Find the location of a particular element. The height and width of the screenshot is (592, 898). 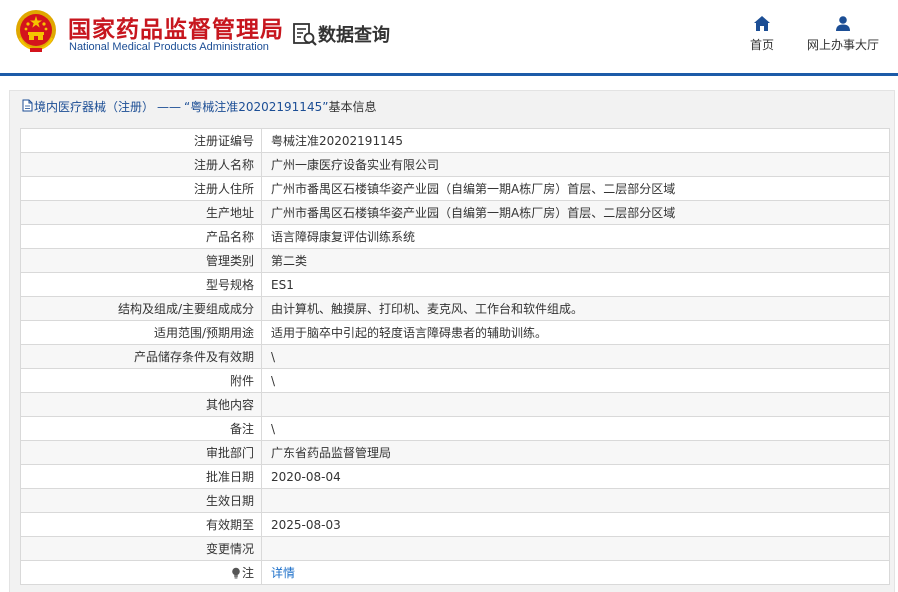

field-value: 粤械注准20202191145 is located at coordinates (575, 140).